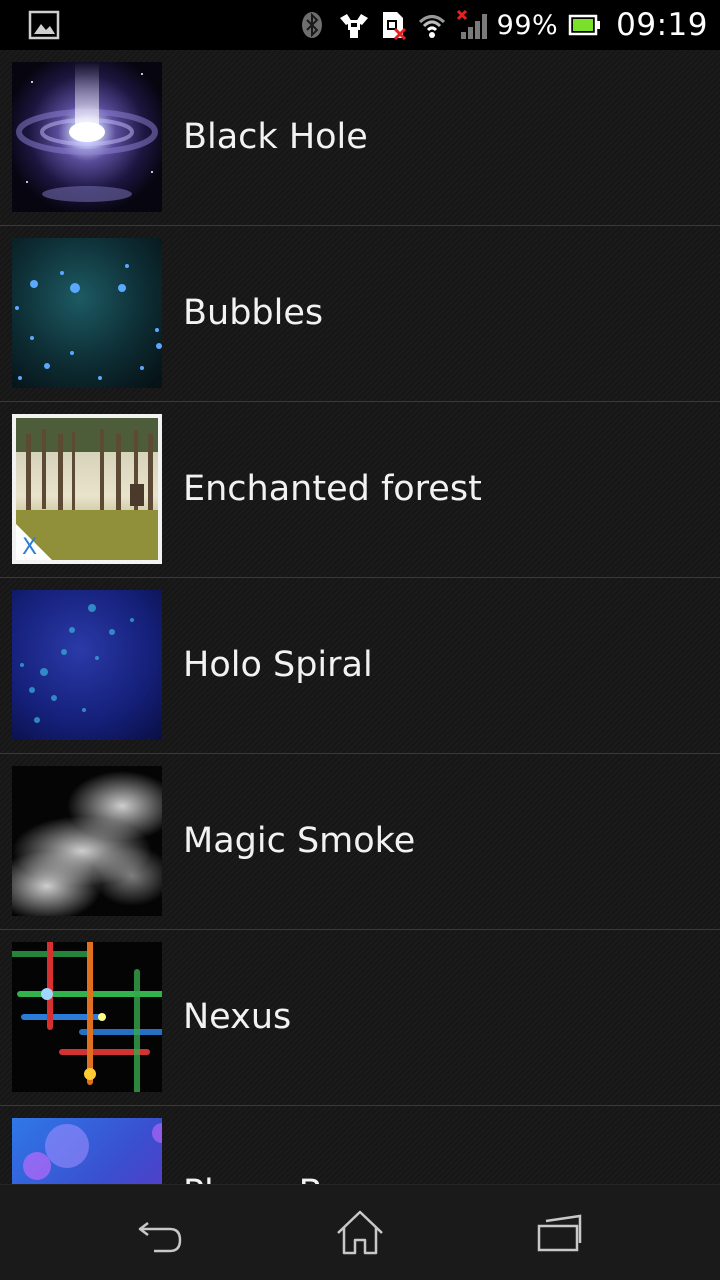 This screenshot has height=1280, width=720. Describe the element at coordinates (87, 841) in the screenshot. I see `magic-smoke-thumbnail` at that location.